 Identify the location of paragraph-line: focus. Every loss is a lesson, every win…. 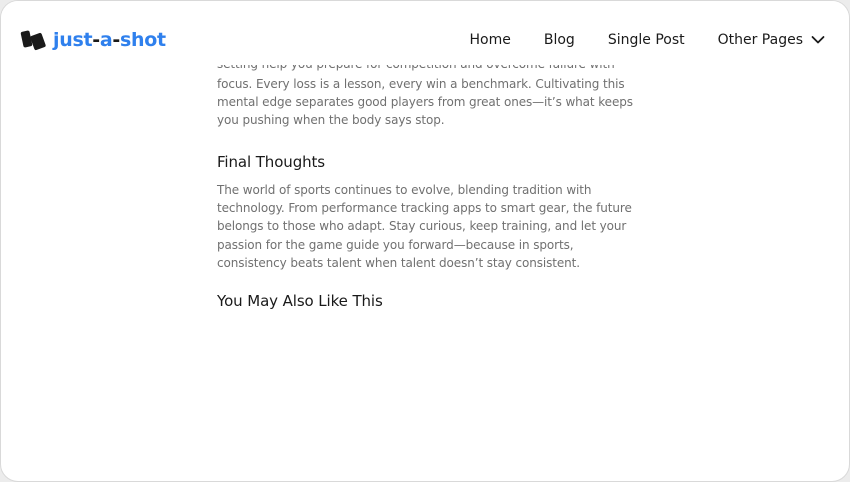
(421, 84).